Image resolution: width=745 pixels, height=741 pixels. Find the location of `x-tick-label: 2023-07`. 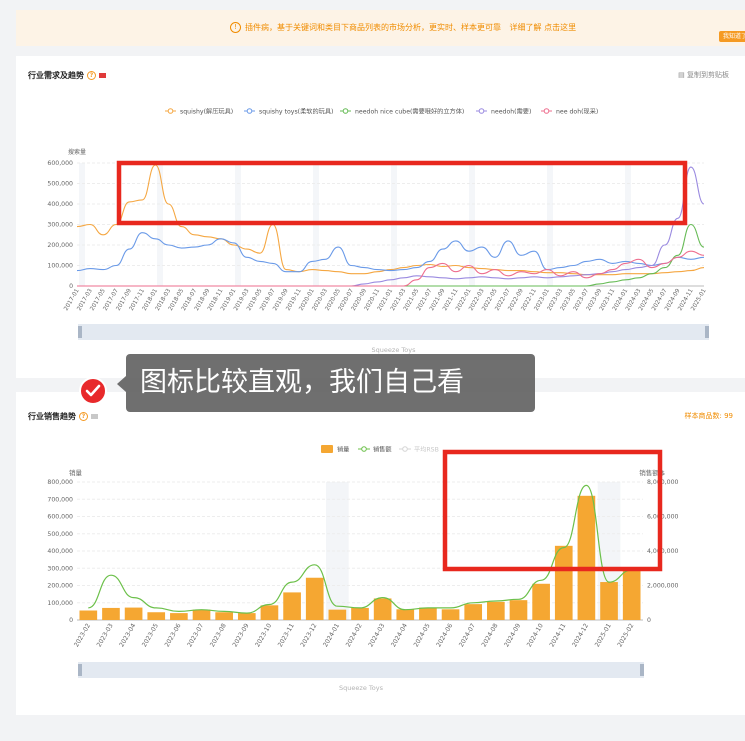

x-tick-label: 2023-07 is located at coordinates (195, 635).